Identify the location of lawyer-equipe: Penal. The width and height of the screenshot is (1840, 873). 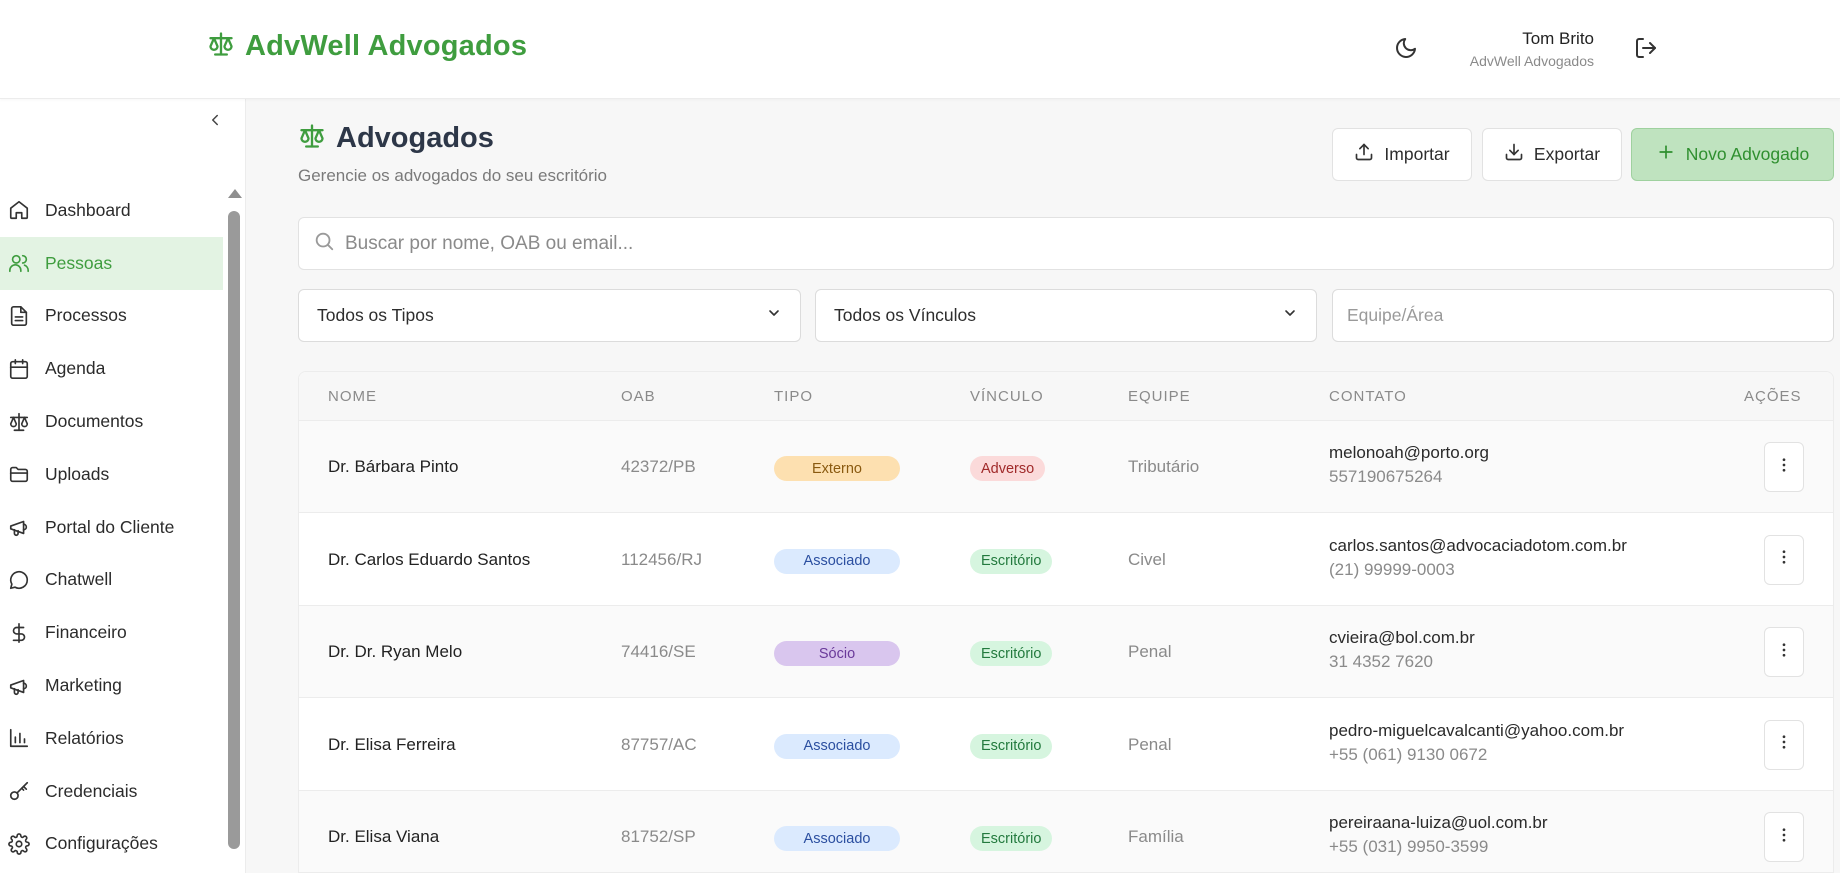
(1150, 744).